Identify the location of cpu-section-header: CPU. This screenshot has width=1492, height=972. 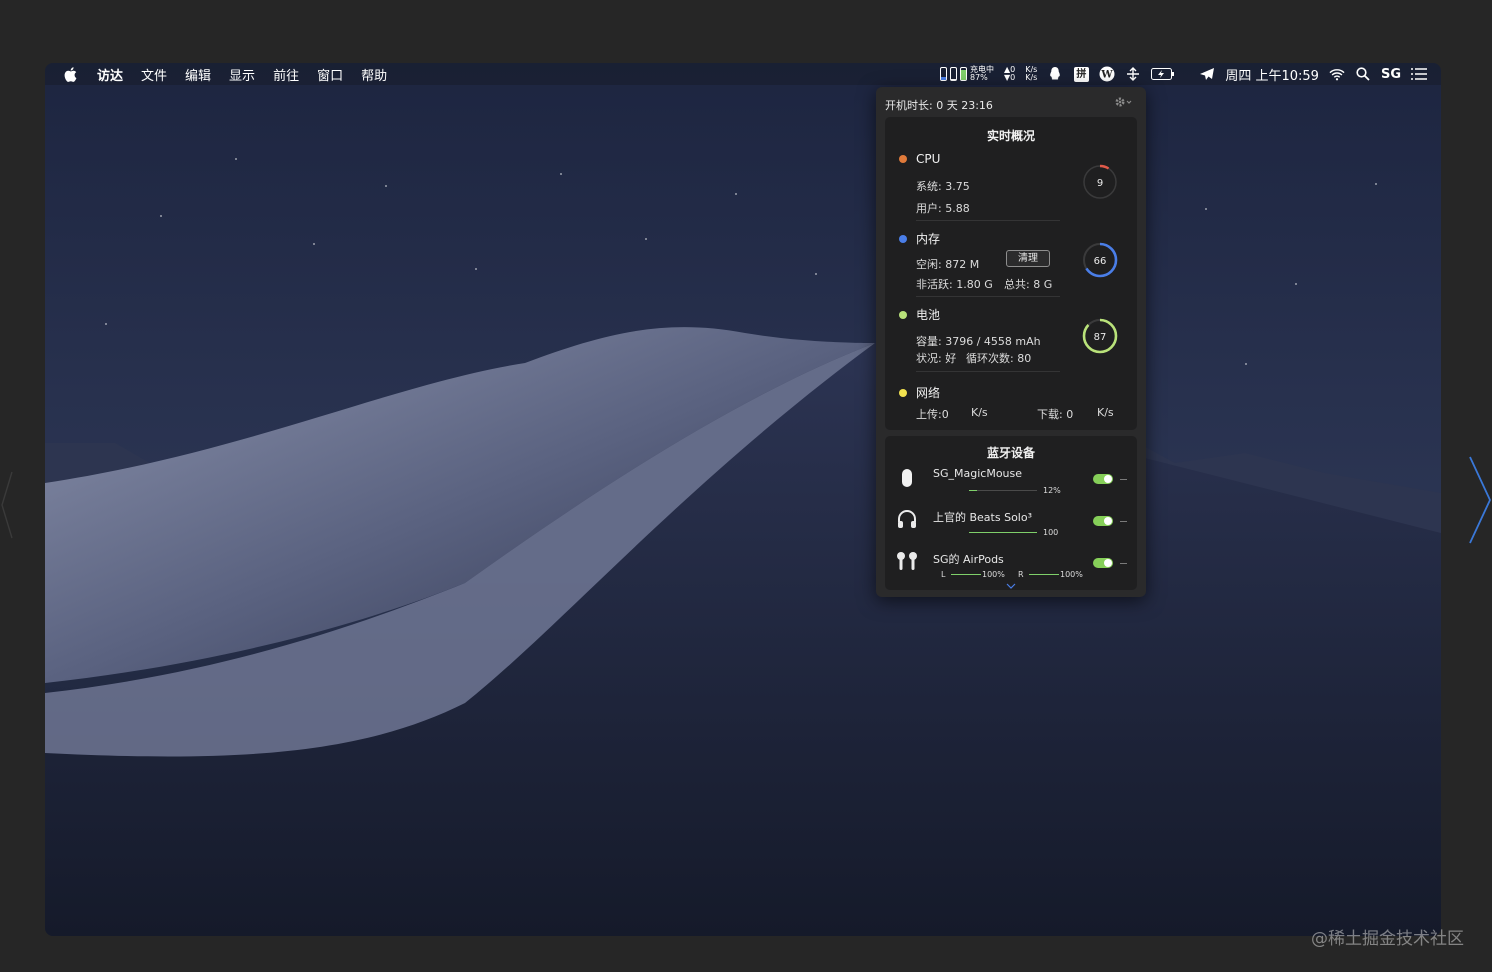
(919, 159).